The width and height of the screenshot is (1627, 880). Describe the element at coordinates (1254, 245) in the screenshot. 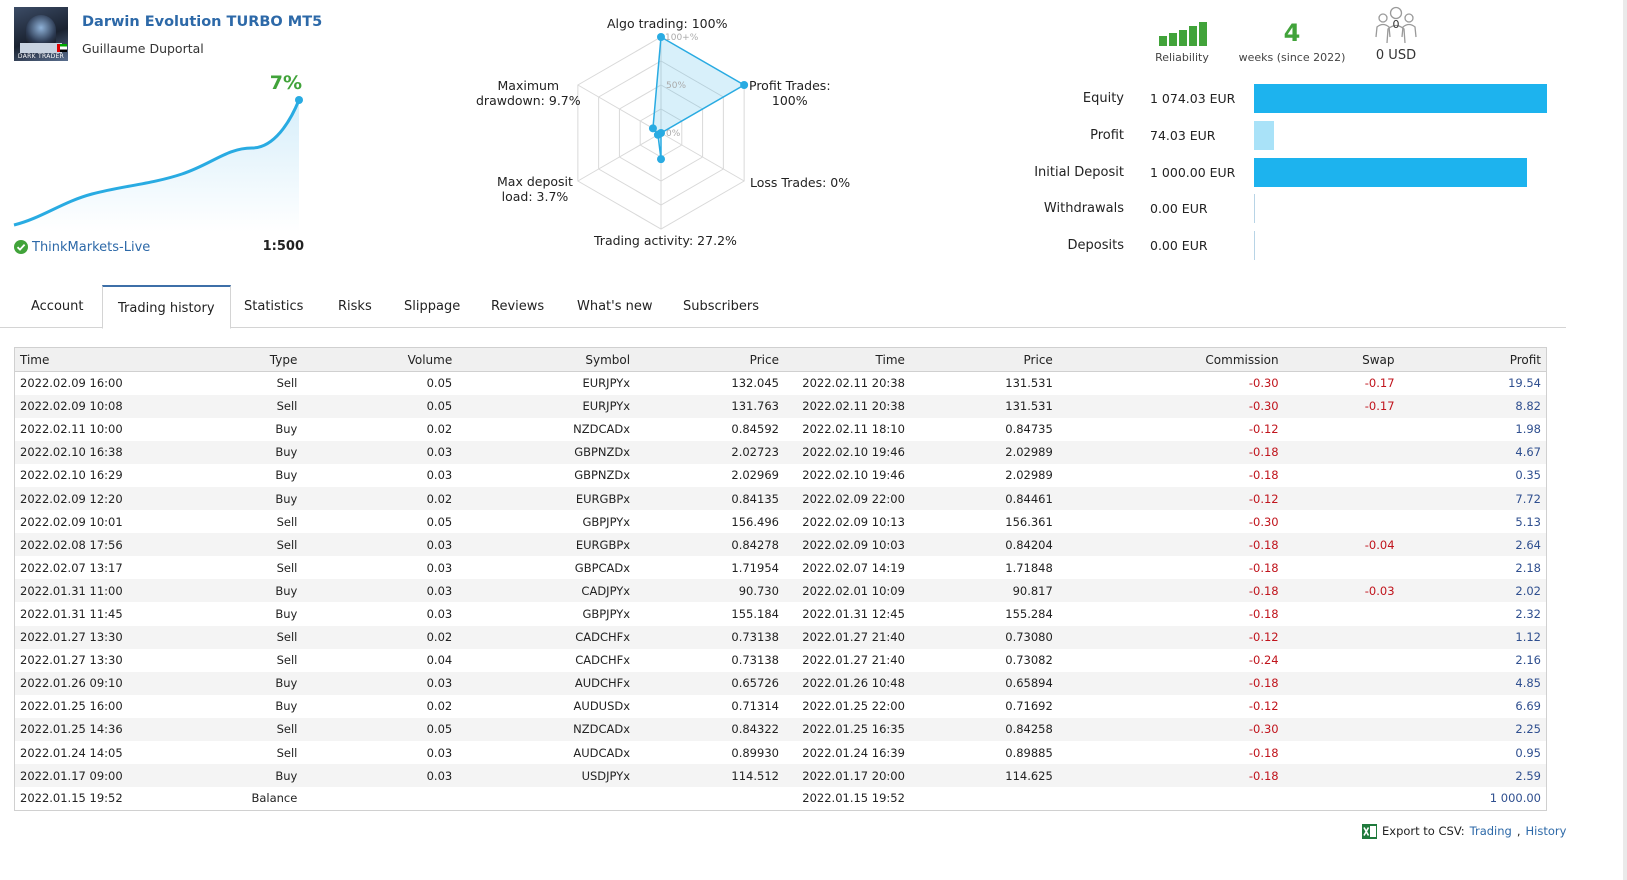

I see `deposits-bar` at that location.